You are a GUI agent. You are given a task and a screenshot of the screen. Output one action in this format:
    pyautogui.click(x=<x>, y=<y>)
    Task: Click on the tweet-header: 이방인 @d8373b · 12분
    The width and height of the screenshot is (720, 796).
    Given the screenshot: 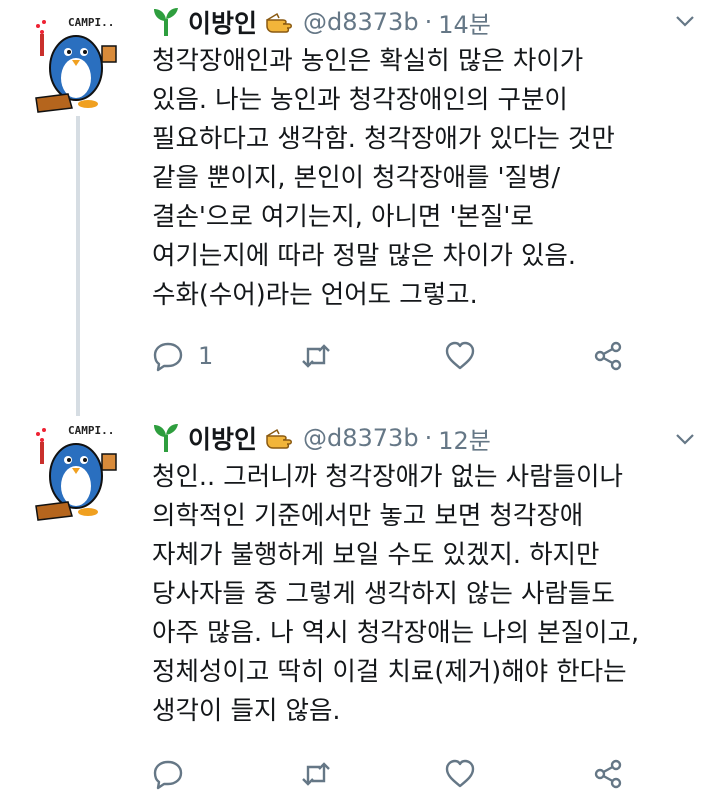 What is the action you would take?
    pyautogui.click(x=321, y=438)
    